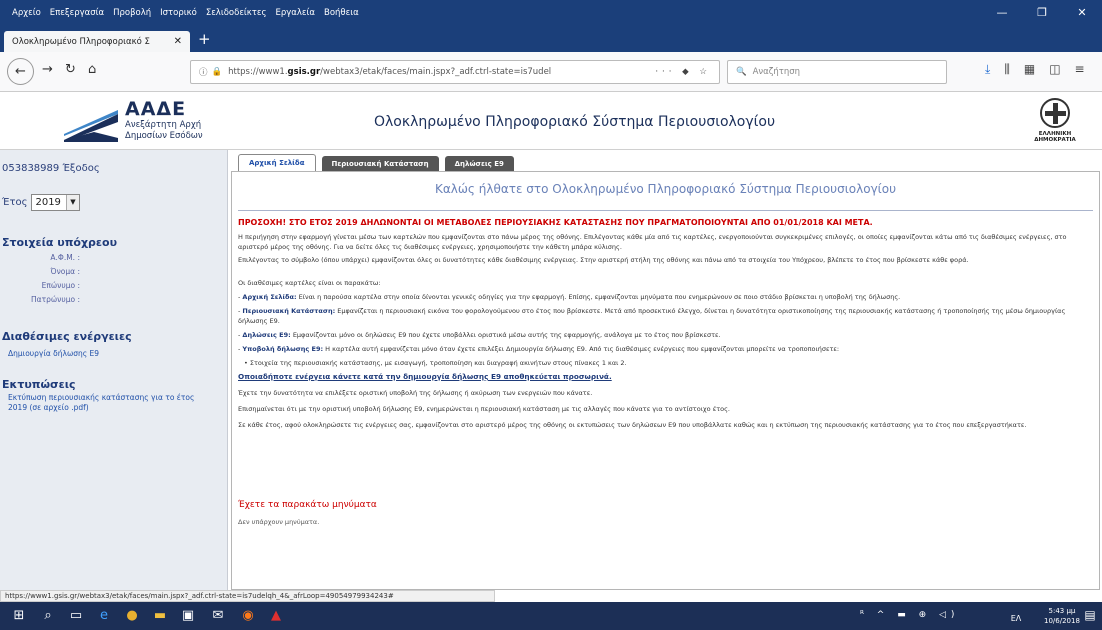  What do you see at coordinates (80, 168) in the screenshot?
I see `logout-link: Έξοδος` at bounding box center [80, 168].